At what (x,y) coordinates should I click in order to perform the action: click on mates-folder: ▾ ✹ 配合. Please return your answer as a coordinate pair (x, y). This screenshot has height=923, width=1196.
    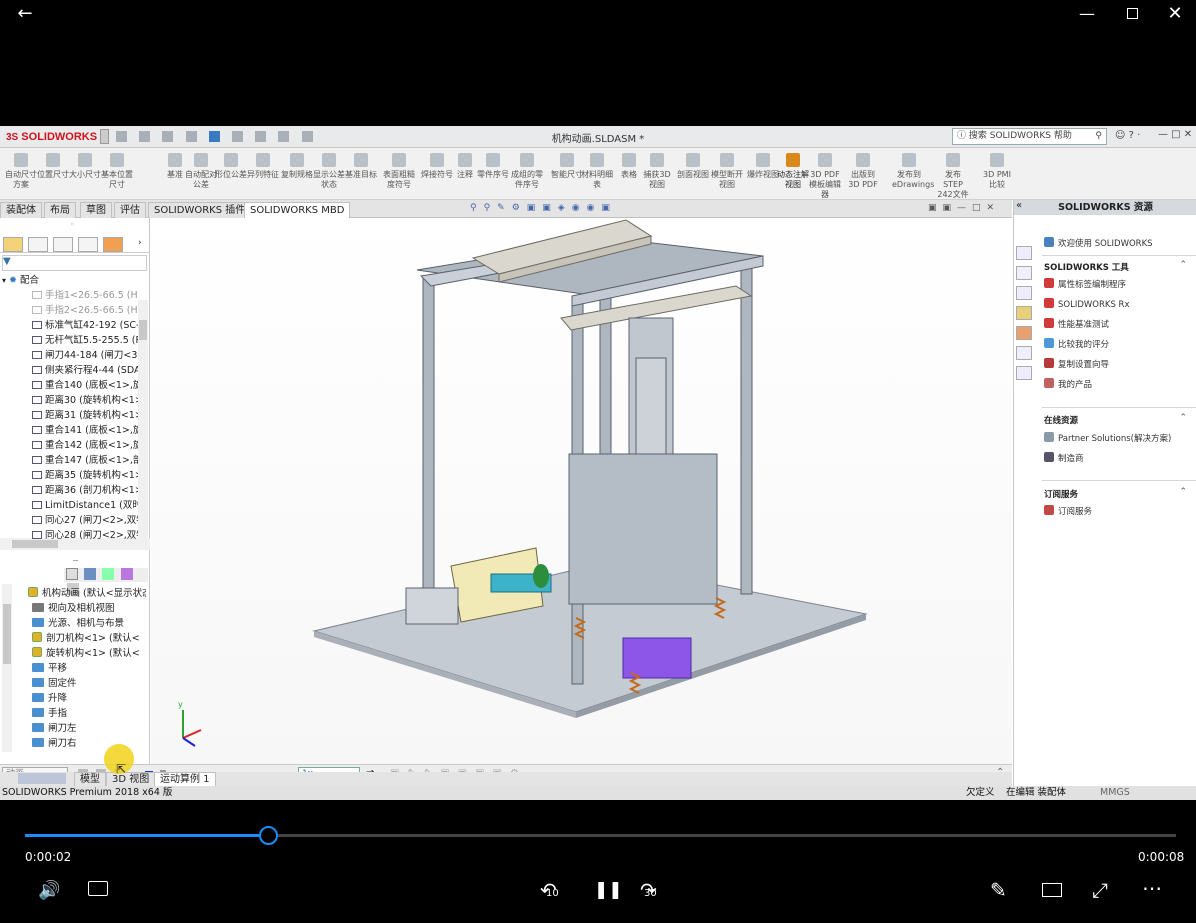
    Looking at the image, I should click on (72, 280).